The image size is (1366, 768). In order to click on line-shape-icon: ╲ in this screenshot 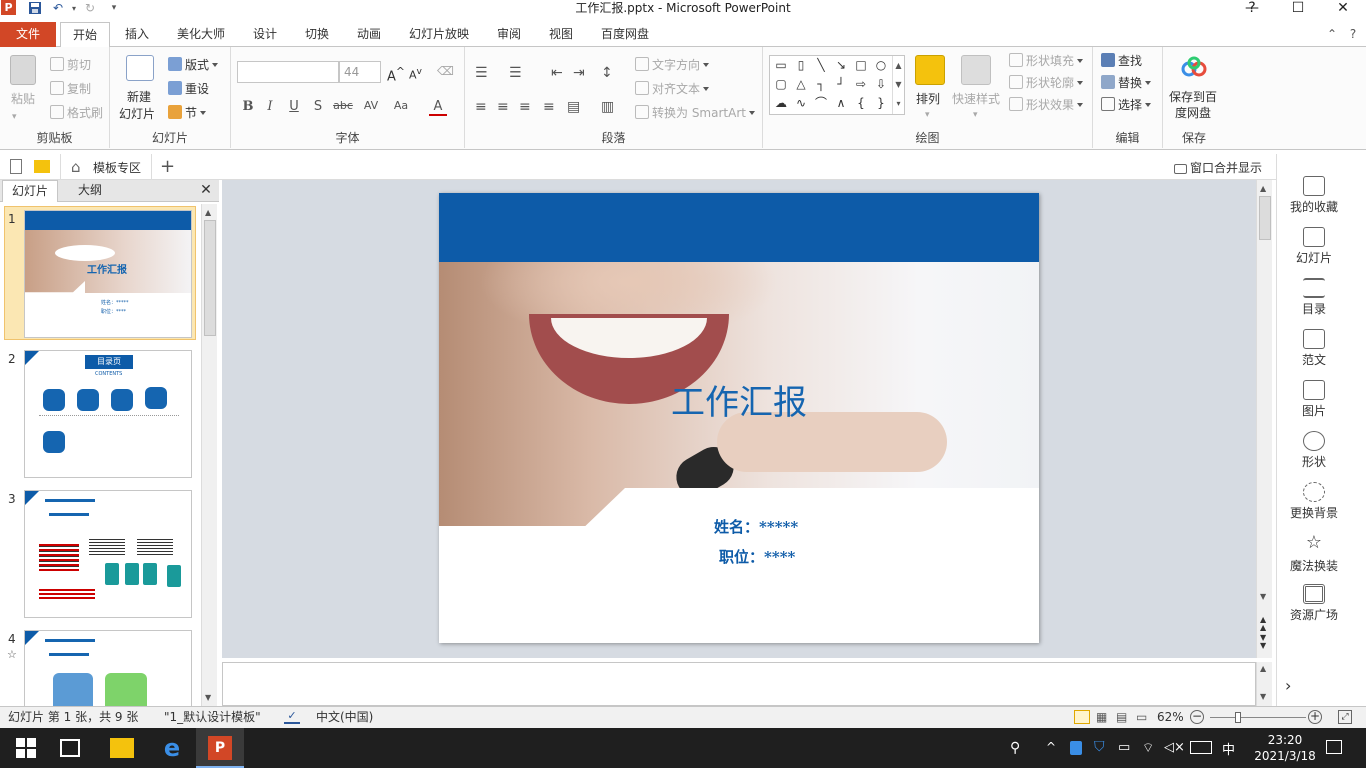, I will do `click(821, 65)`.